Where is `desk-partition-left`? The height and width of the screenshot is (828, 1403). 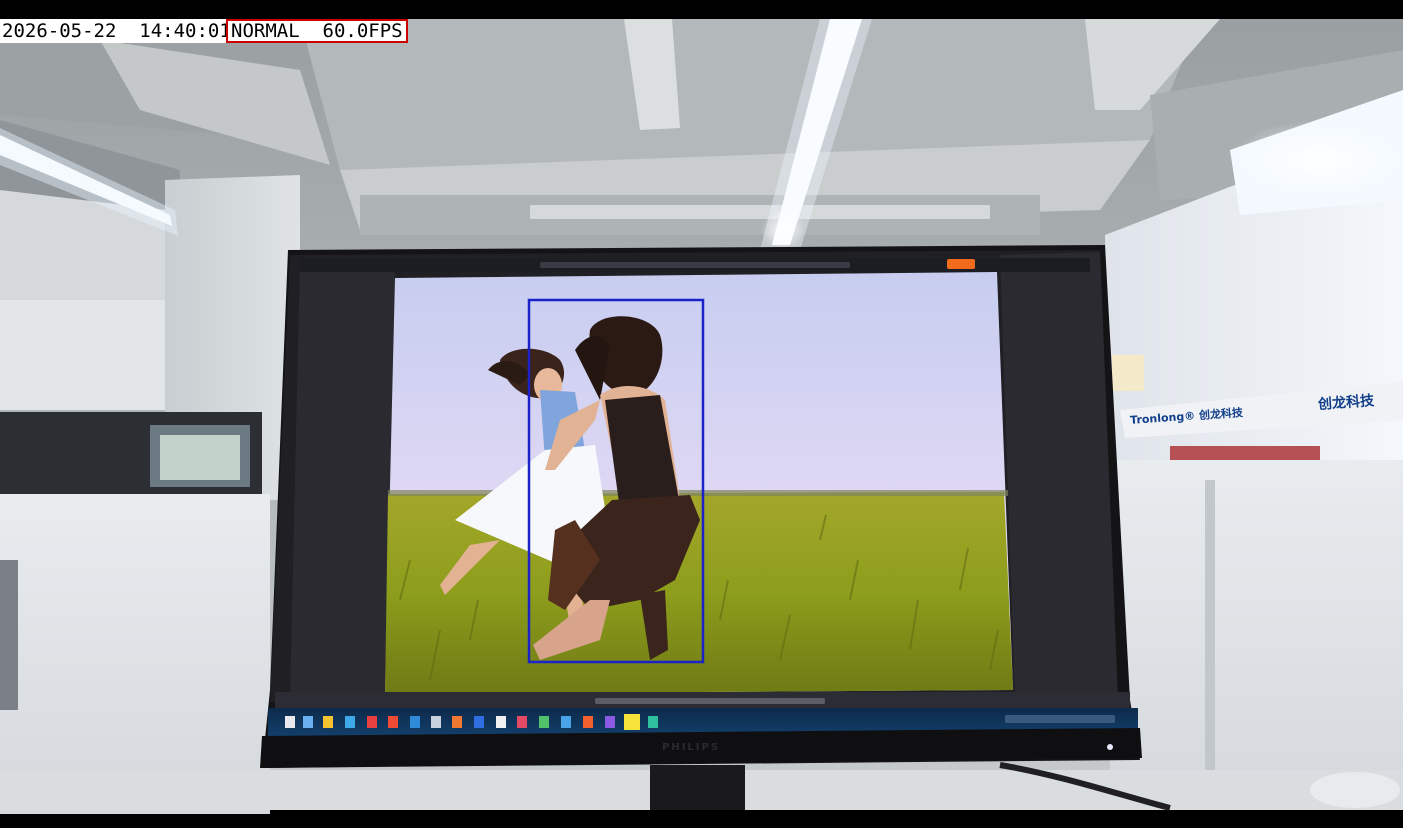
desk-partition-left is located at coordinates (135, 654).